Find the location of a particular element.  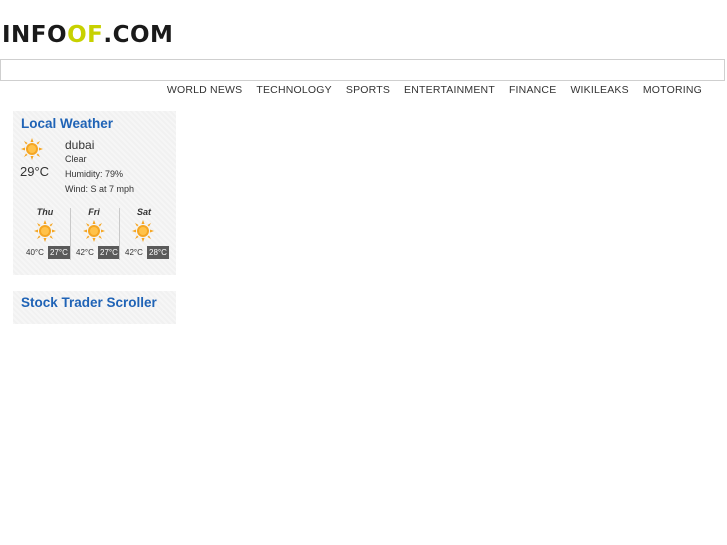

weather-condition: Clear is located at coordinates (76, 159).